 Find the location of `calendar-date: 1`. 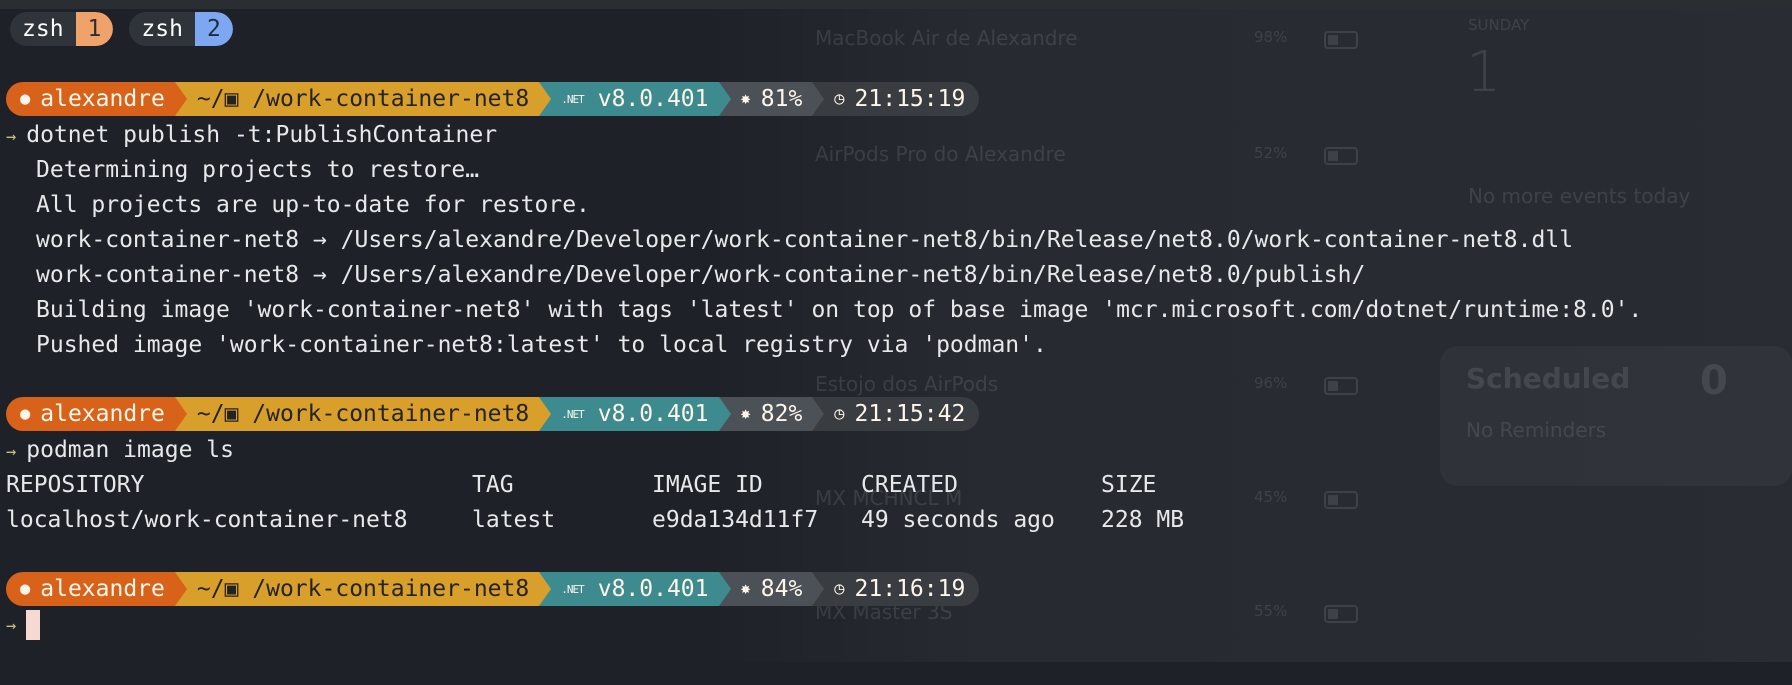

calendar-date: 1 is located at coordinates (1484, 72).